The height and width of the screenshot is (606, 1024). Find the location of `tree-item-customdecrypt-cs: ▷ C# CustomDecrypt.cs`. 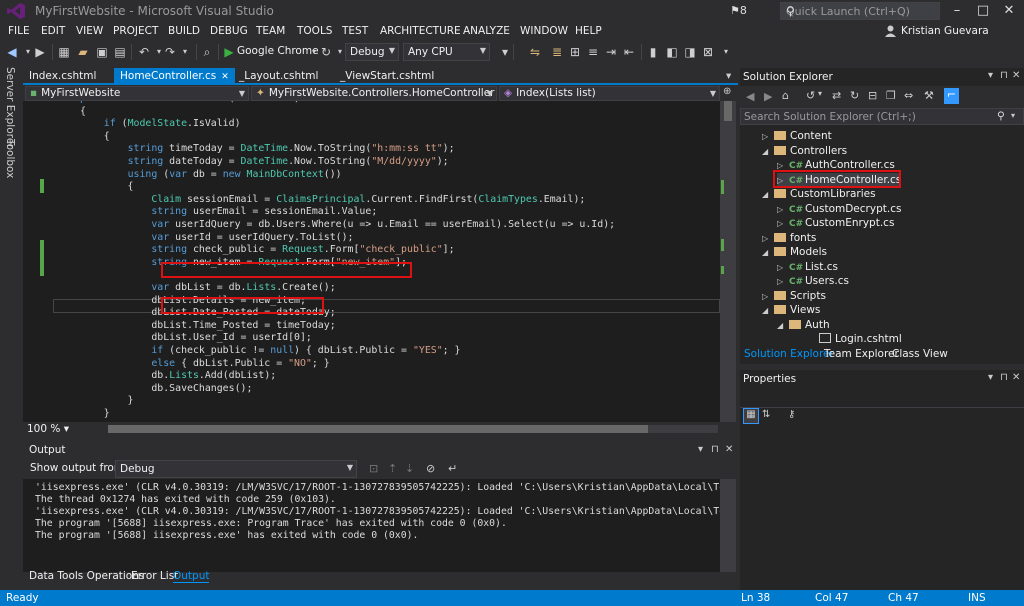

tree-item-customdecrypt-cs: ▷ C# CustomDecrypt.cs is located at coordinates (839, 209).